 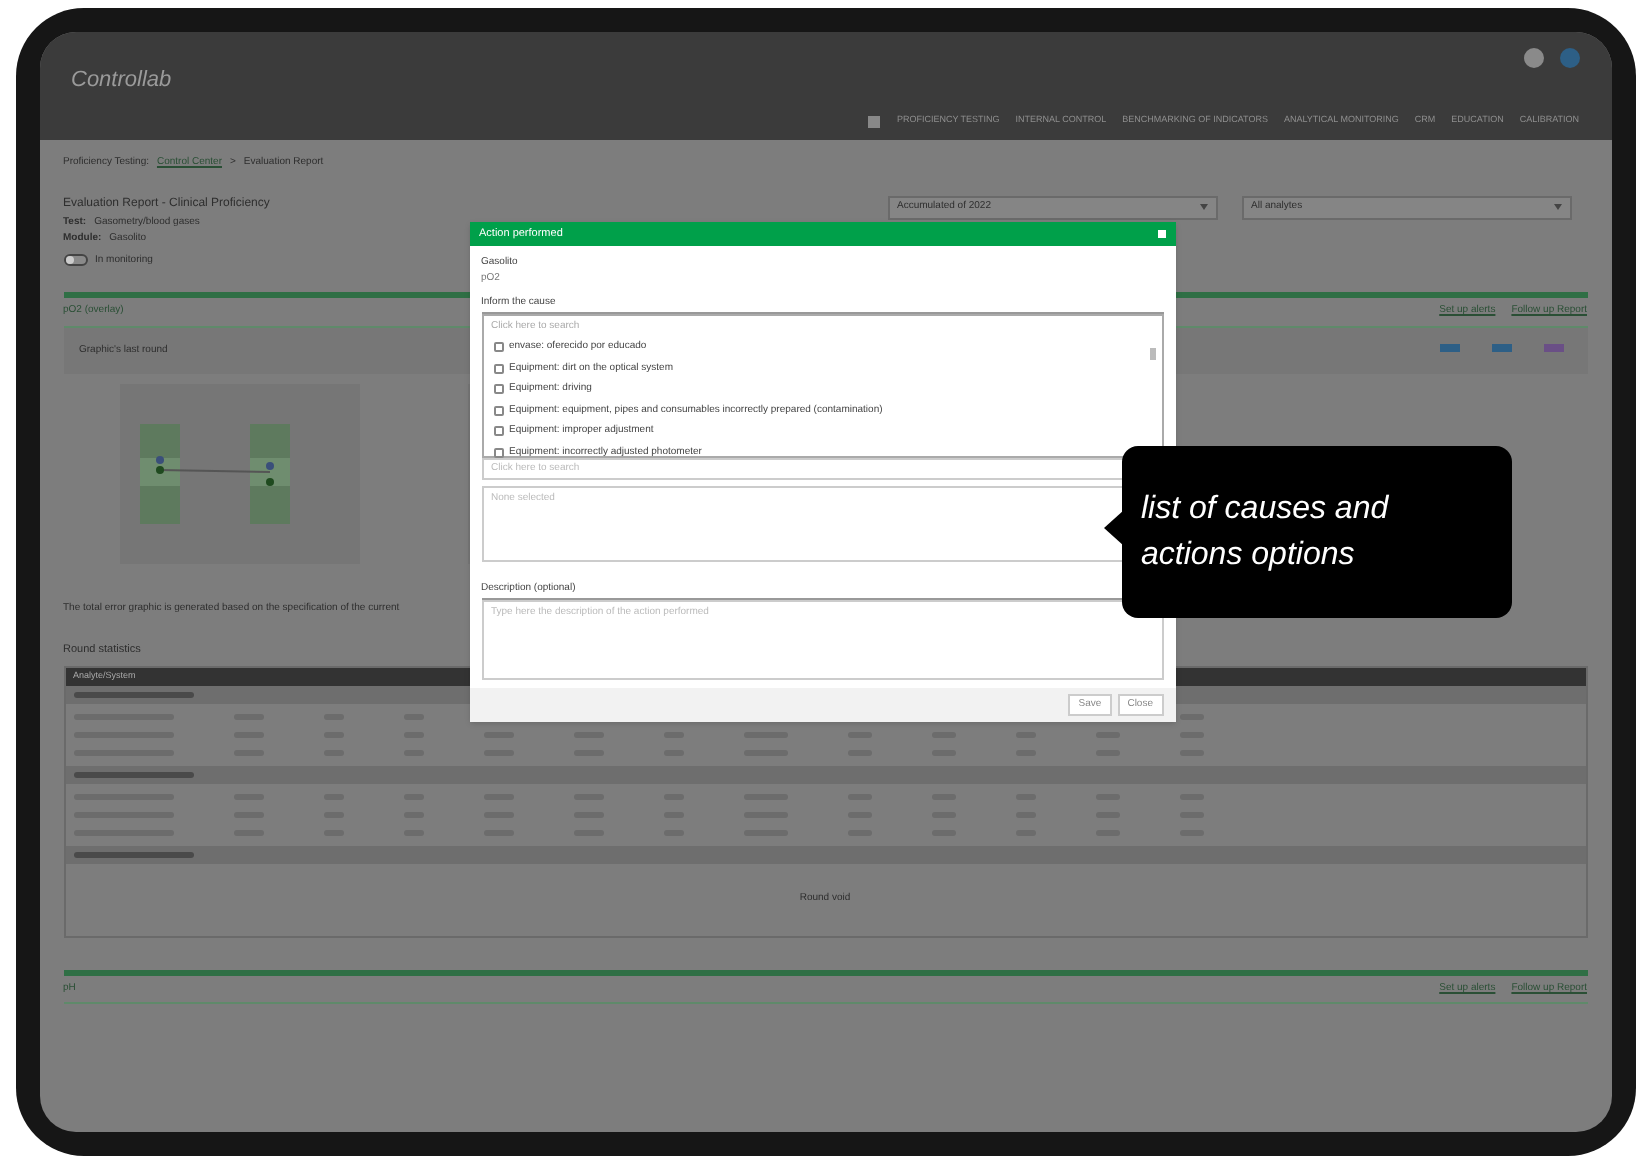 I want to click on scrollbar-thumb, so click(x=1152, y=353).